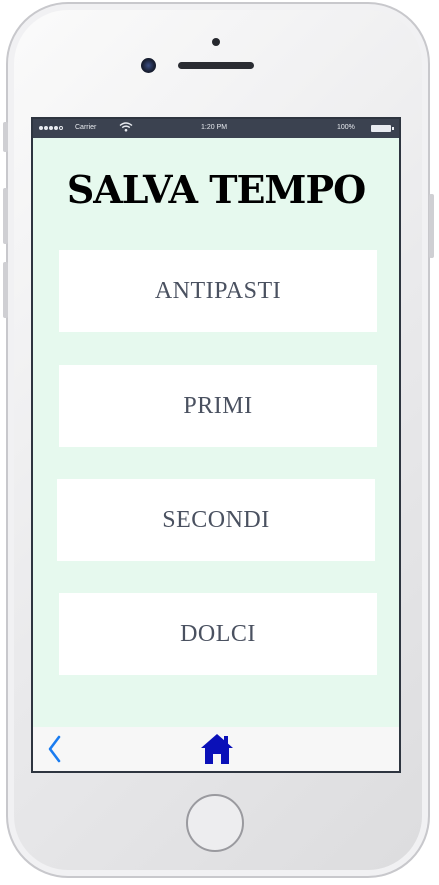 The image size is (439, 885). I want to click on front-camera, so click(148, 65).